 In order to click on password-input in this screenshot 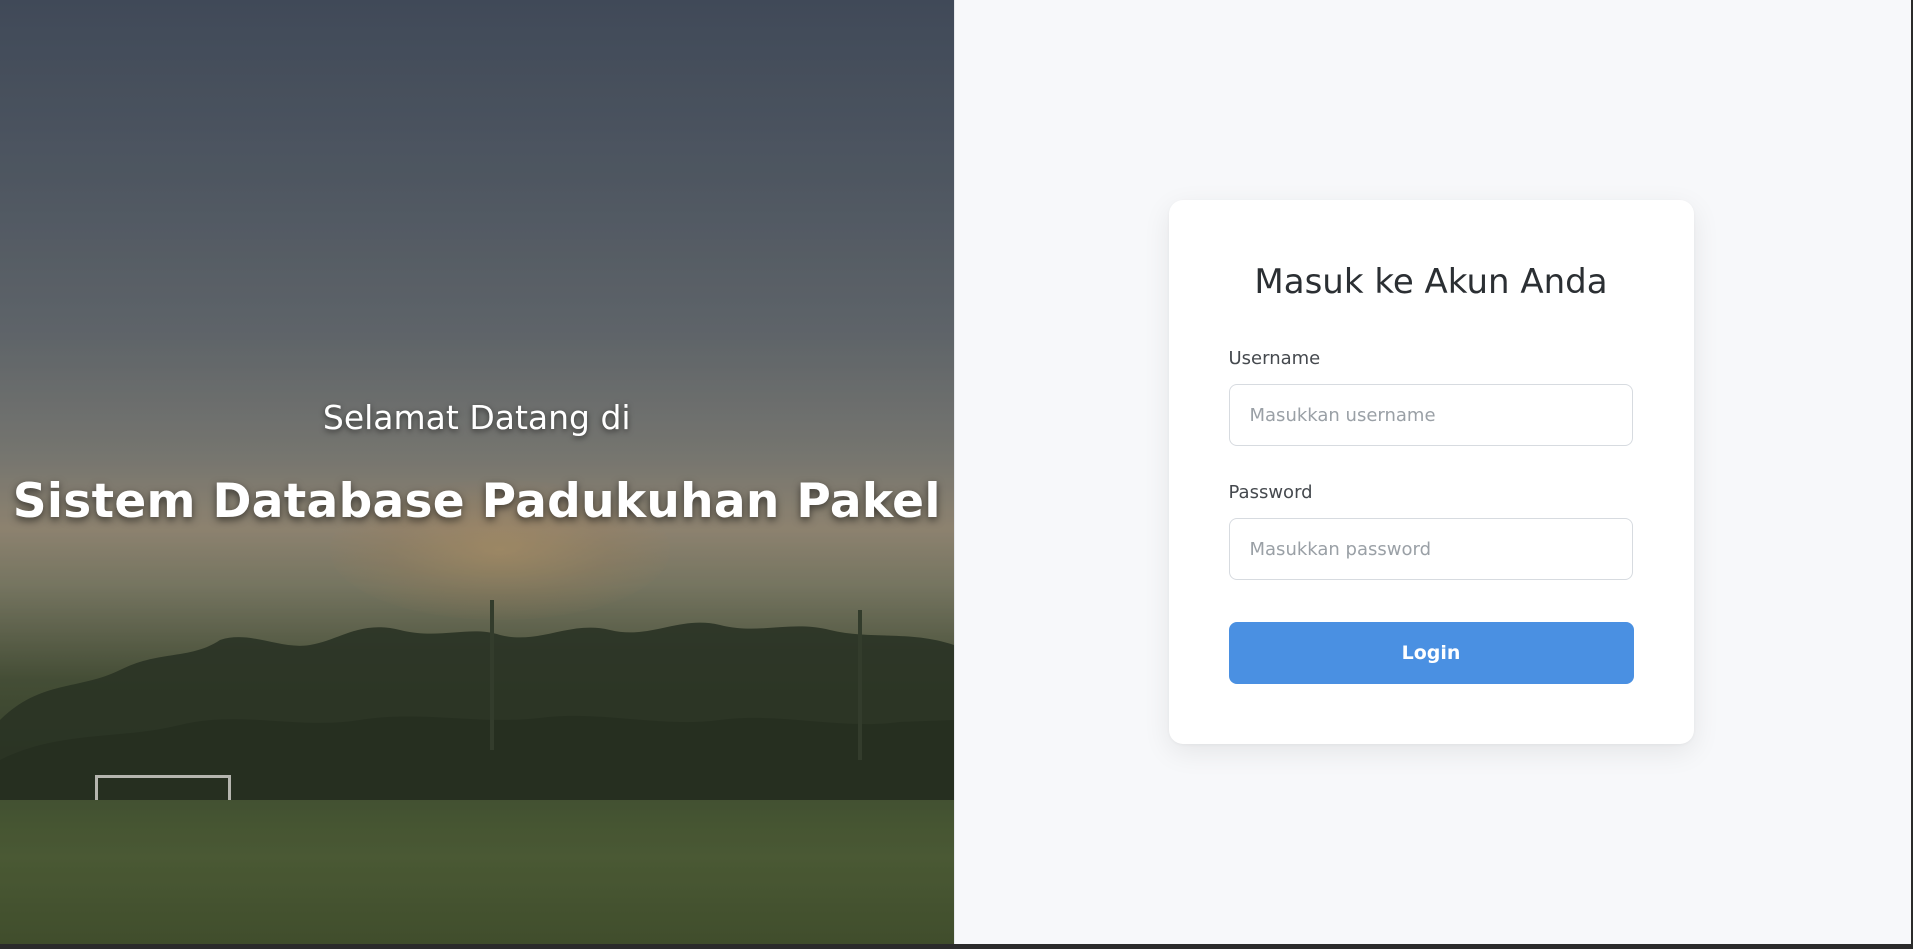, I will do `click(1430, 549)`.